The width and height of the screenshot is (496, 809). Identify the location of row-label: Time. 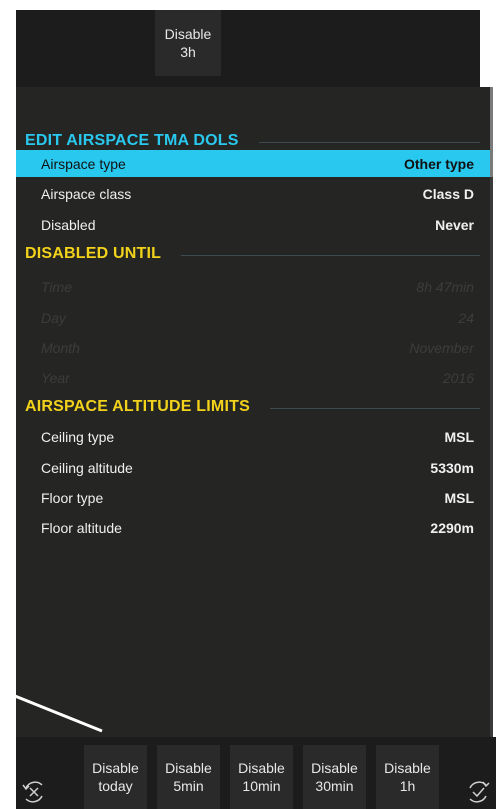
(56, 286).